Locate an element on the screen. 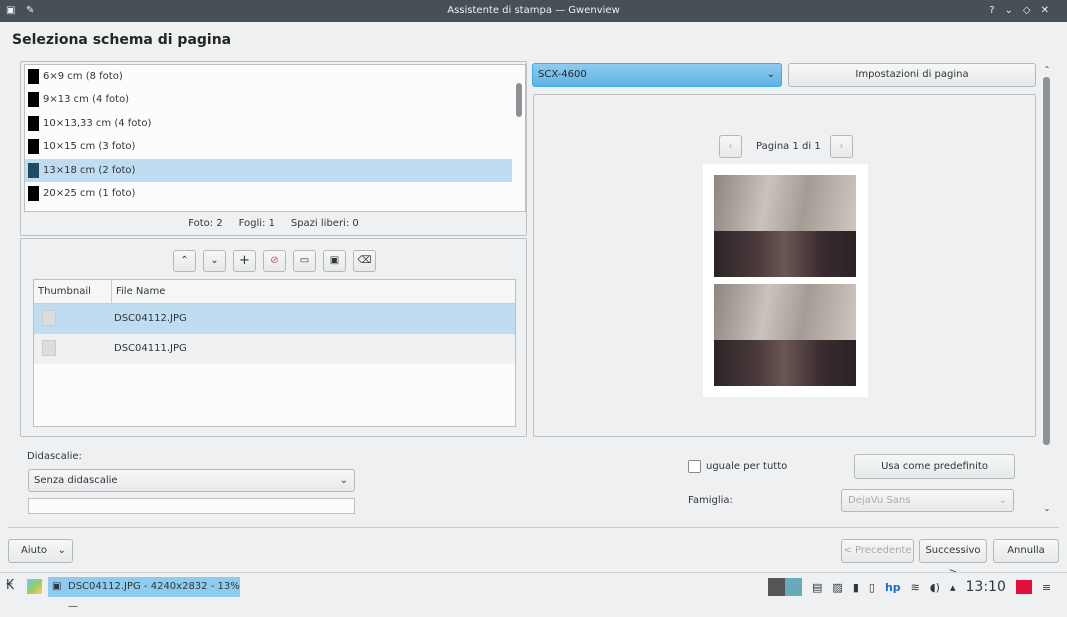  wifi-icon: ≋ is located at coordinates (915, 587).